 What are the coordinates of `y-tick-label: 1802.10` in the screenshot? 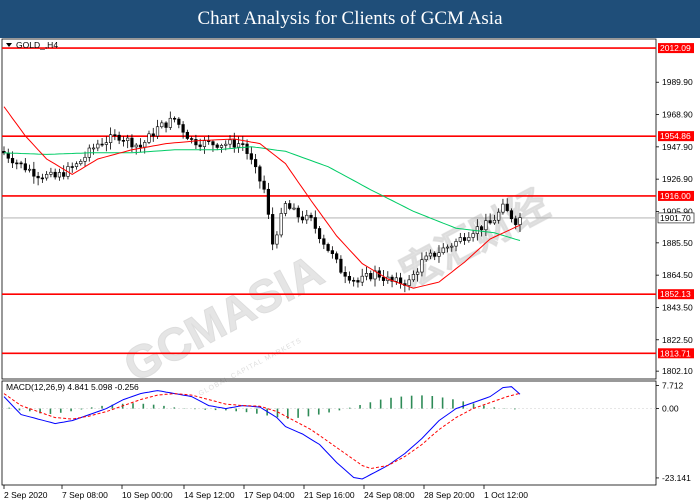 It's located at (677, 371).